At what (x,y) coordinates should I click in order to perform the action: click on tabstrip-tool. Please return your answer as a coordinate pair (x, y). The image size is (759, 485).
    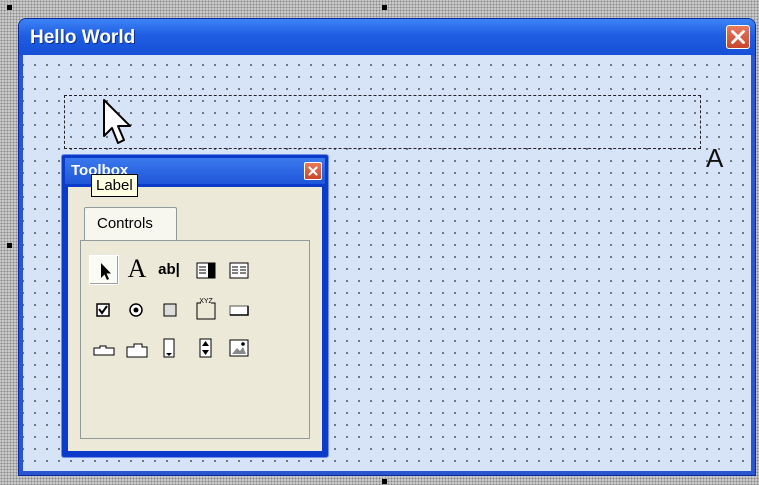
    Looking at the image, I should click on (104, 348).